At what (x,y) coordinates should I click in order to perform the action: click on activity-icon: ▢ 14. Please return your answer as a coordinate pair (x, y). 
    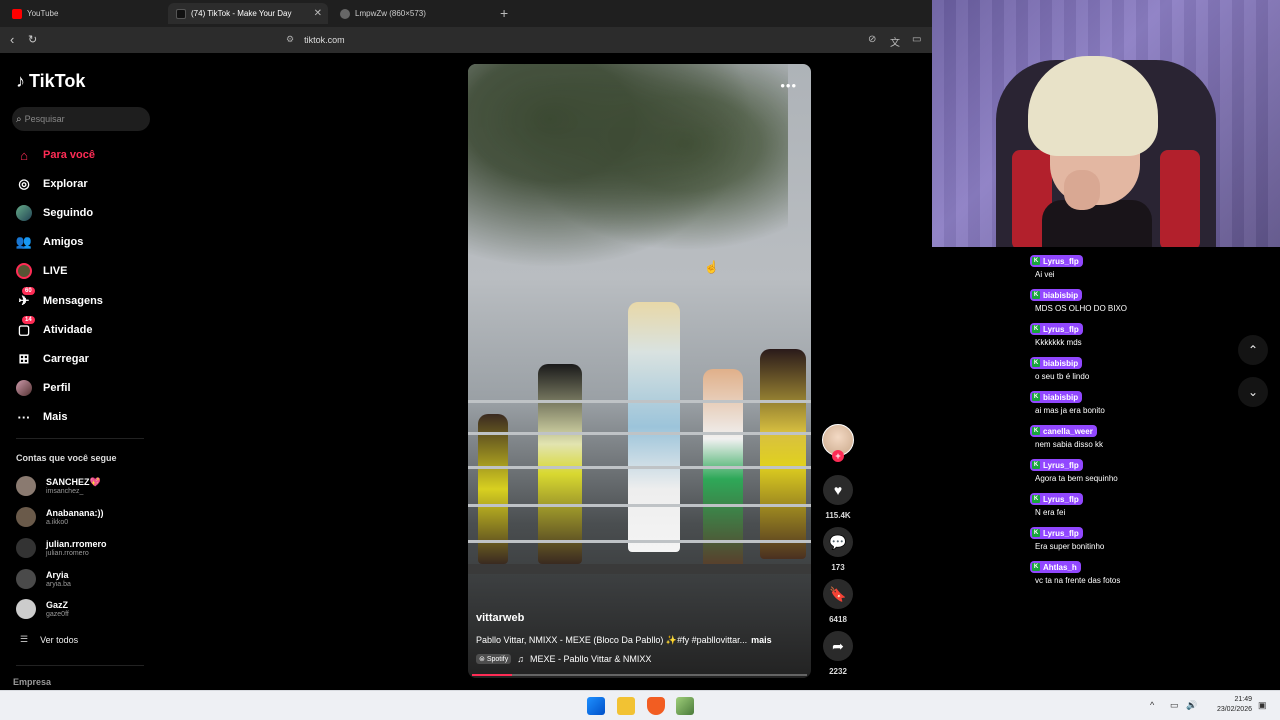
    Looking at the image, I should click on (25, 327).